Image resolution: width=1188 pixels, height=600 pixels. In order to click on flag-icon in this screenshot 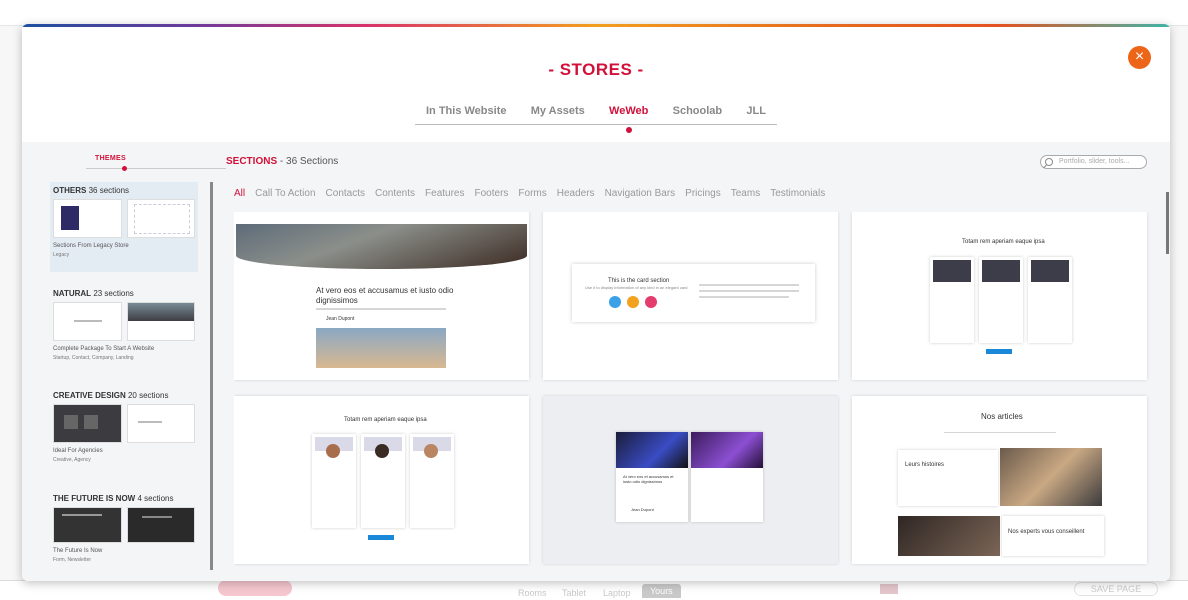, I will do `click(889, 589)`.